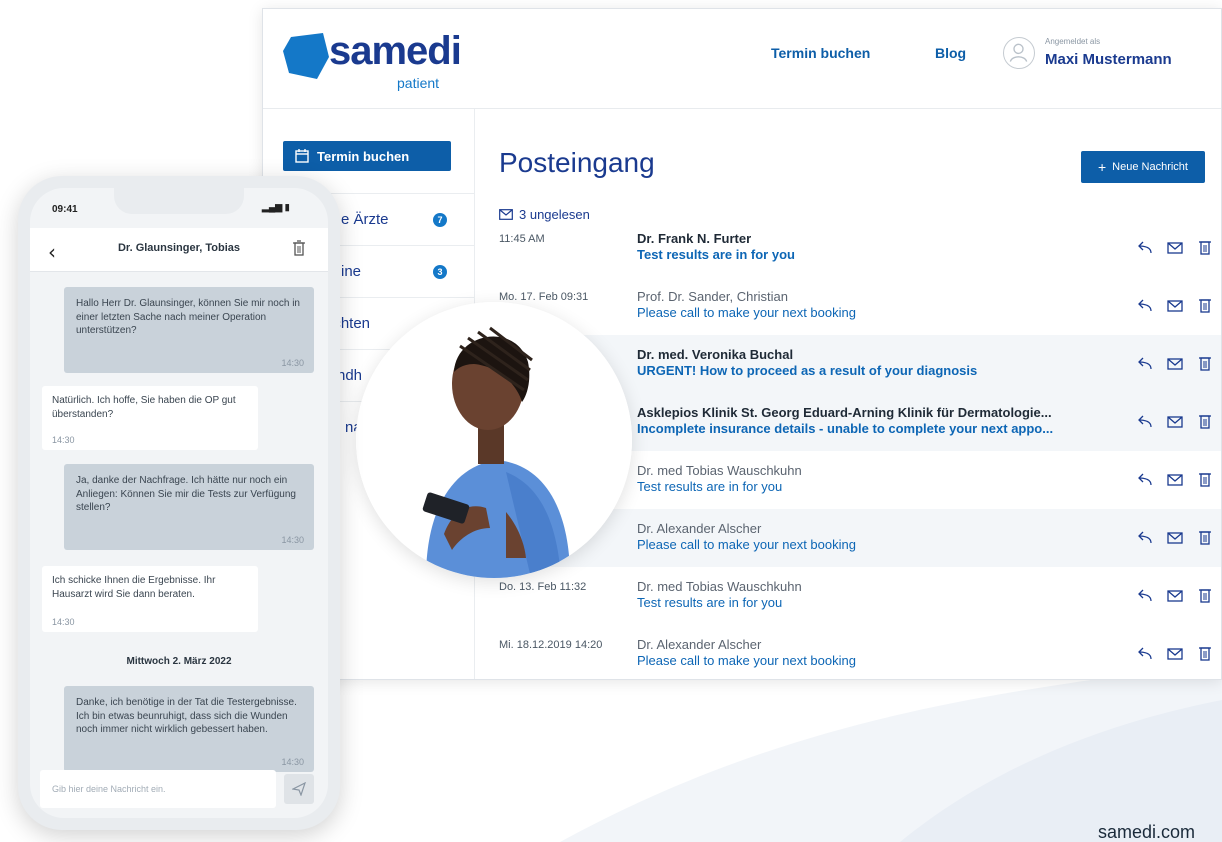  Describe the element at coordinates (544, 297) in the screenshot. I see `message-date: Mo. 17. Feb 09:31` at that location.